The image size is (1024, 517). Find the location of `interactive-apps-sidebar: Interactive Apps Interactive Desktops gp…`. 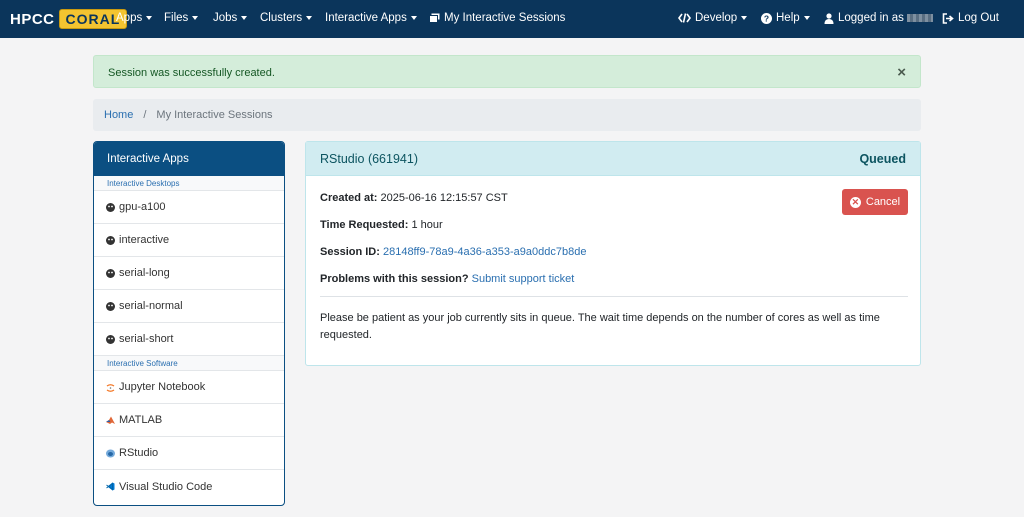

interactive-apps-sidebar: Interactive Apps Interactive Desktops gp… is located at coordinates (189, 323).